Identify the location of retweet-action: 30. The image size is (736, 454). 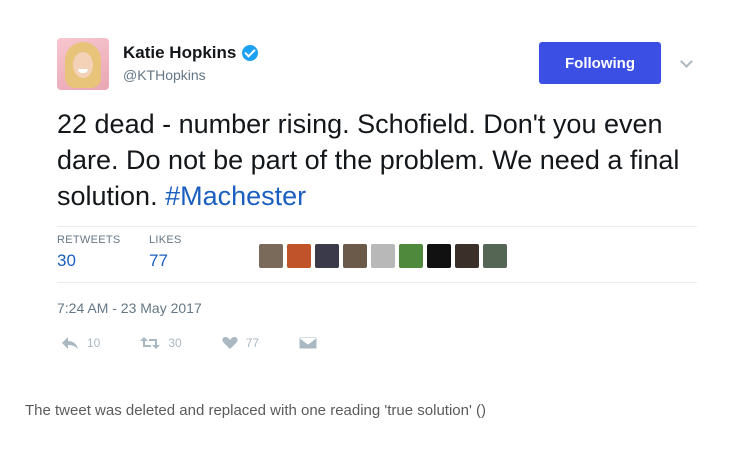
(161, 343).